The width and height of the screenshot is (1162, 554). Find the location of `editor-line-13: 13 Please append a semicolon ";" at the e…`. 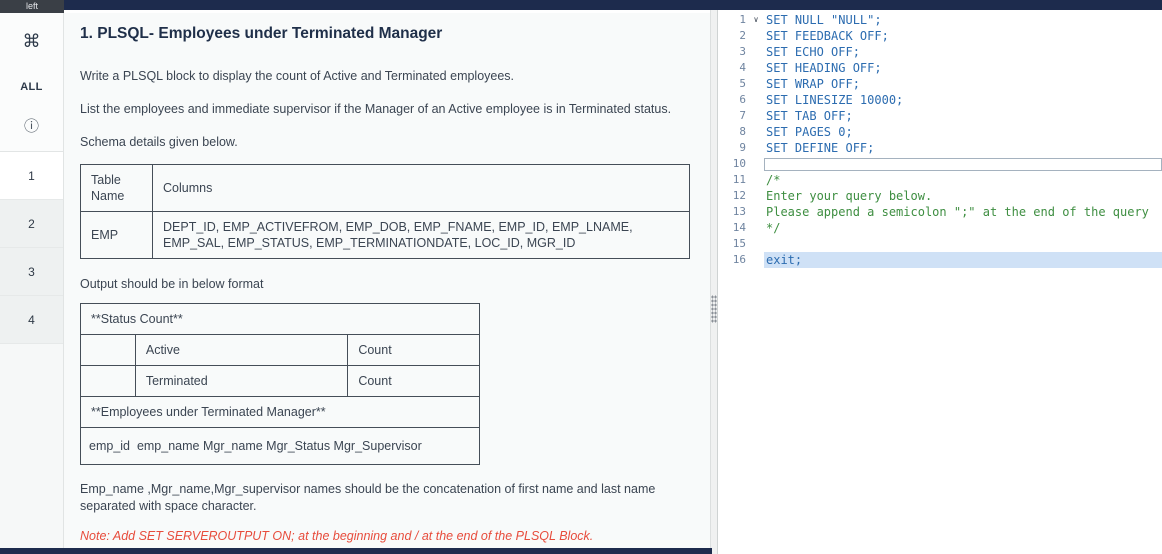

editor-line-13: 13 Please append a semicolon ";" at the e… is located at coordinates (940, 212).